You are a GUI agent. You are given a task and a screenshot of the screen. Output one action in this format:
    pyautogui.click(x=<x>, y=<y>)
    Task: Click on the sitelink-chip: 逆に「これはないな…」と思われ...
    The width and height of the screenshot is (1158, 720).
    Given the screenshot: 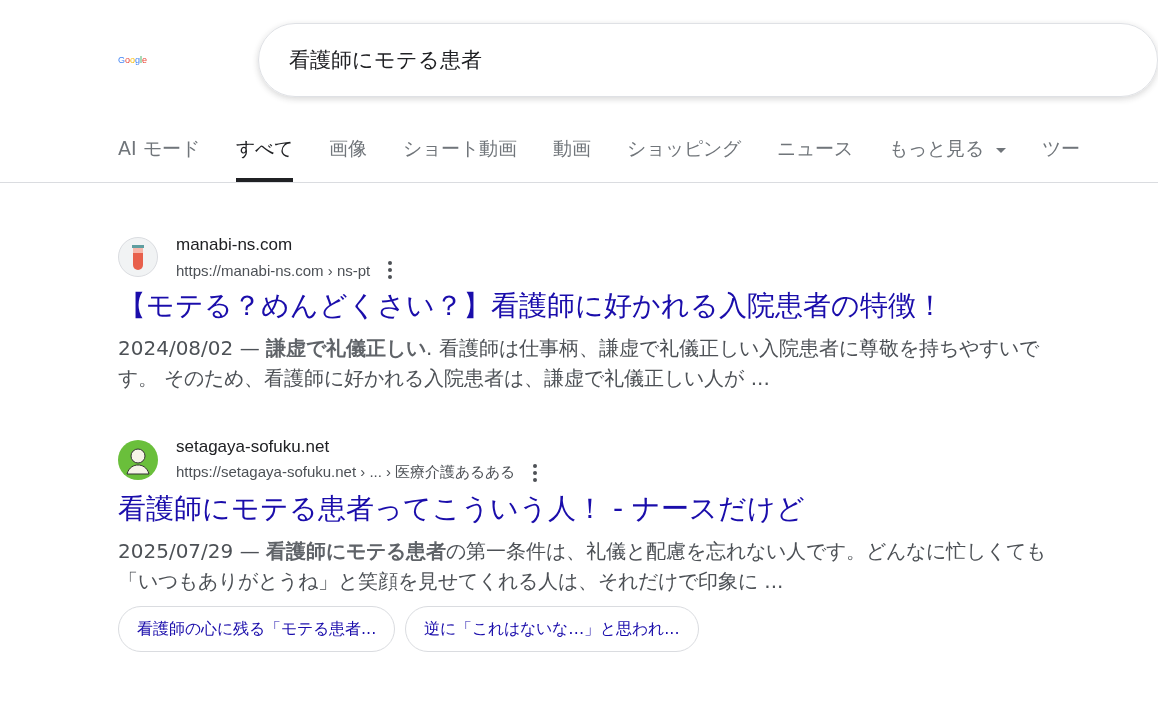 What is the action you would take?
    pyautogui.click(x=552, y=629)
    